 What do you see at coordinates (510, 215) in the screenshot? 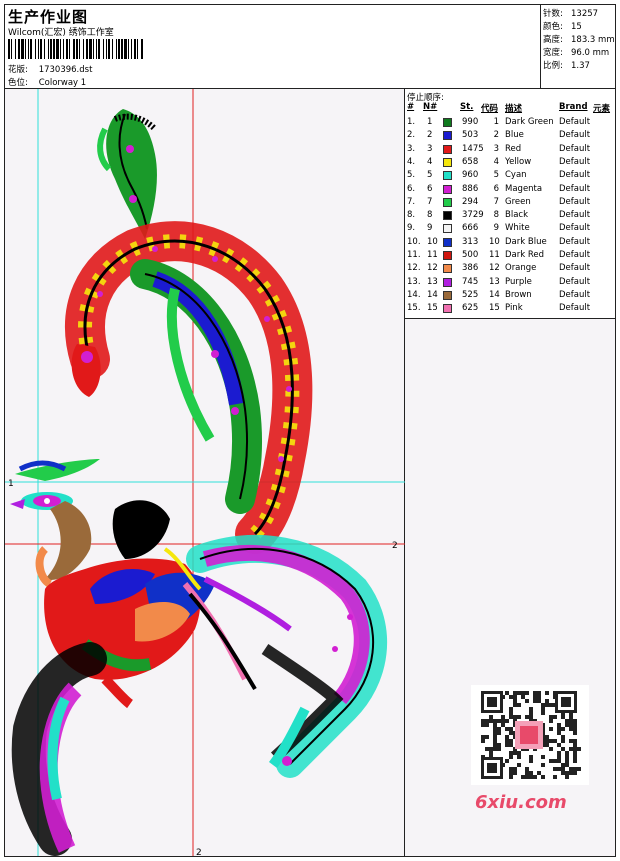
I see `stop-sequence-row: 8. 8 3729 8 Black Default` at bounding box center [510, 215].